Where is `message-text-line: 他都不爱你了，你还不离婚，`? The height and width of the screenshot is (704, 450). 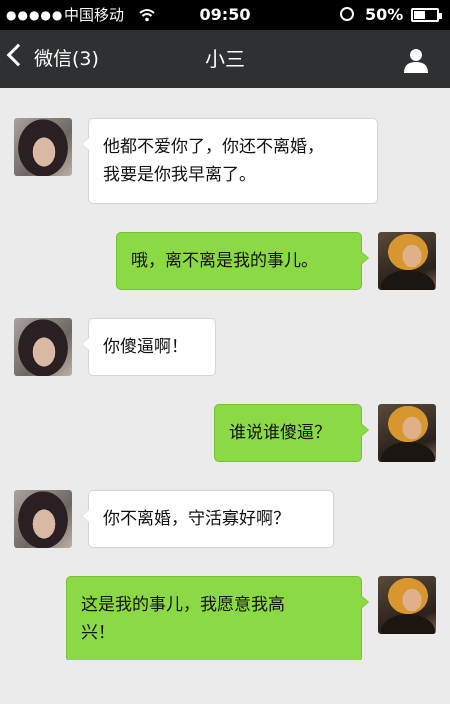 message-text-line: 他都不爱你了，你还不离婚， is located at coordinates (213, 147).